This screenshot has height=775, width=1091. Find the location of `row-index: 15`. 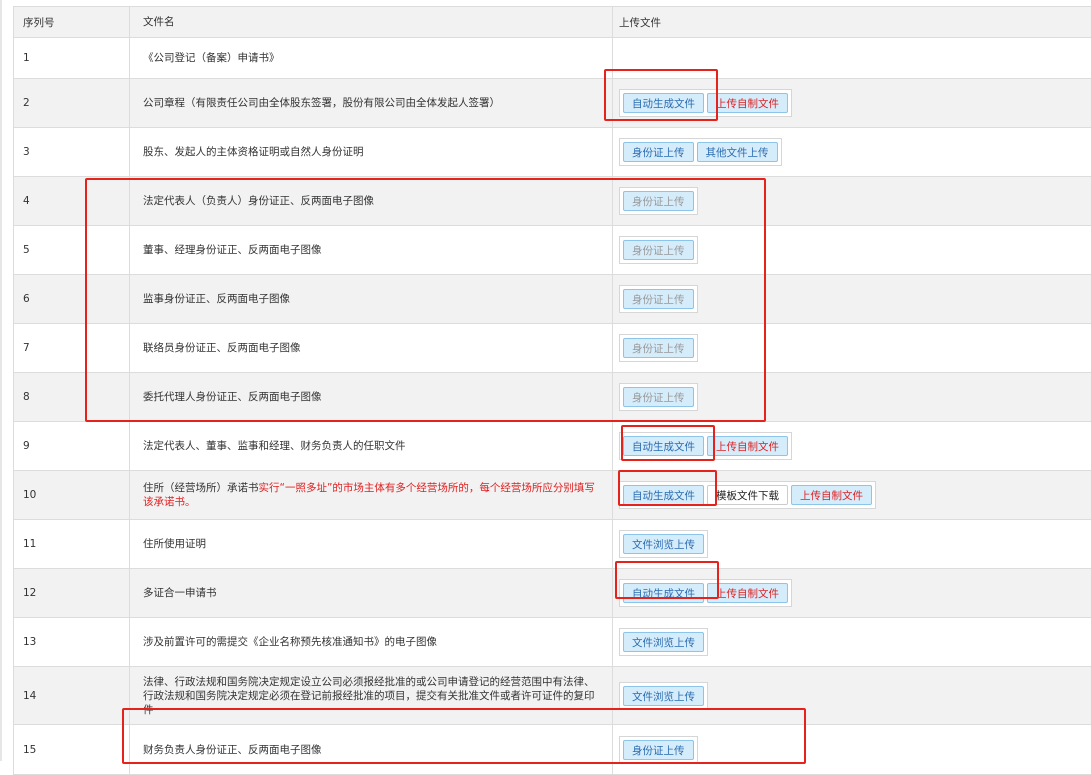

row-index: 15 is located at coordinates (72, 749).